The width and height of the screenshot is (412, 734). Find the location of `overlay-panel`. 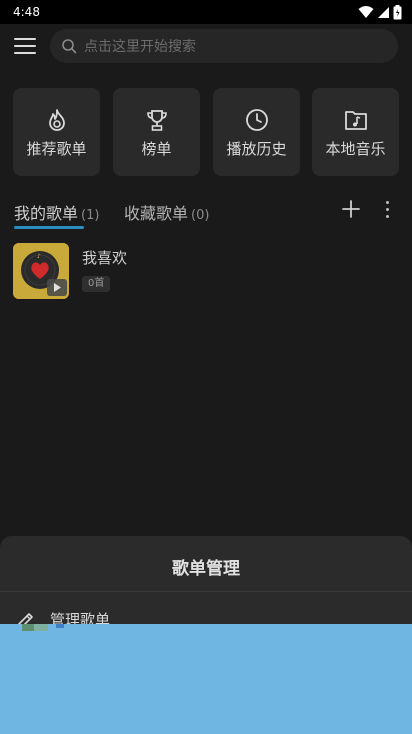

overlay-panel is located at coordinates (206, 679).